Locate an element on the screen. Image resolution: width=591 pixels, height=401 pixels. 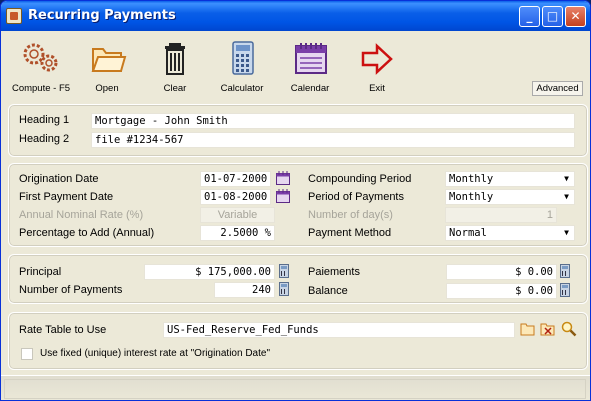
title-bar: Recurring Payments _ □ ✕ is located at coordinates (295, 16).